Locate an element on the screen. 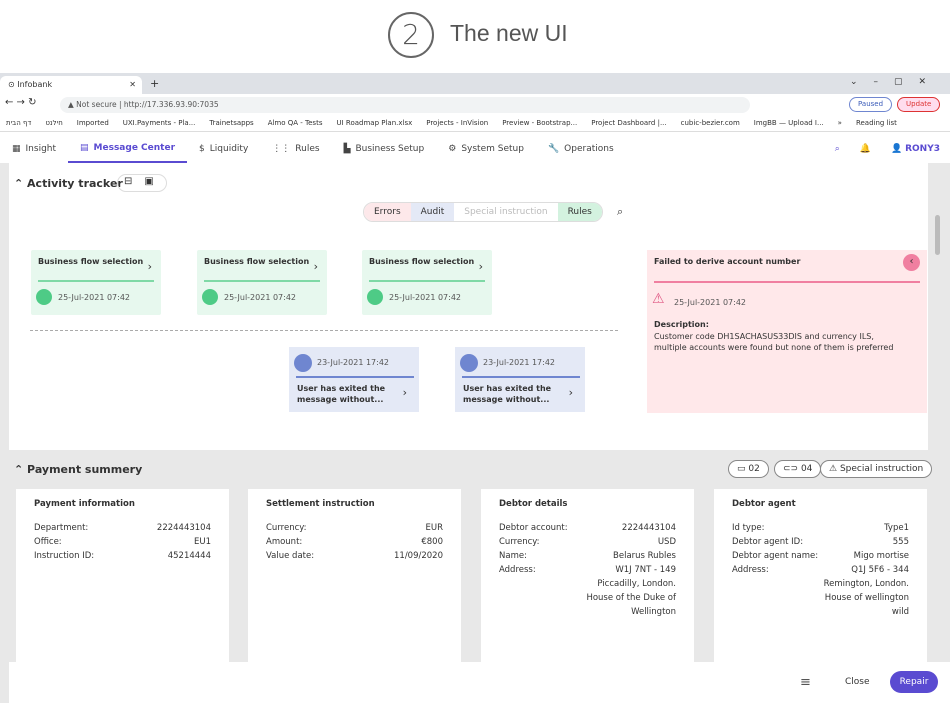  field-label: Office: is located at coordinates (48, 542).